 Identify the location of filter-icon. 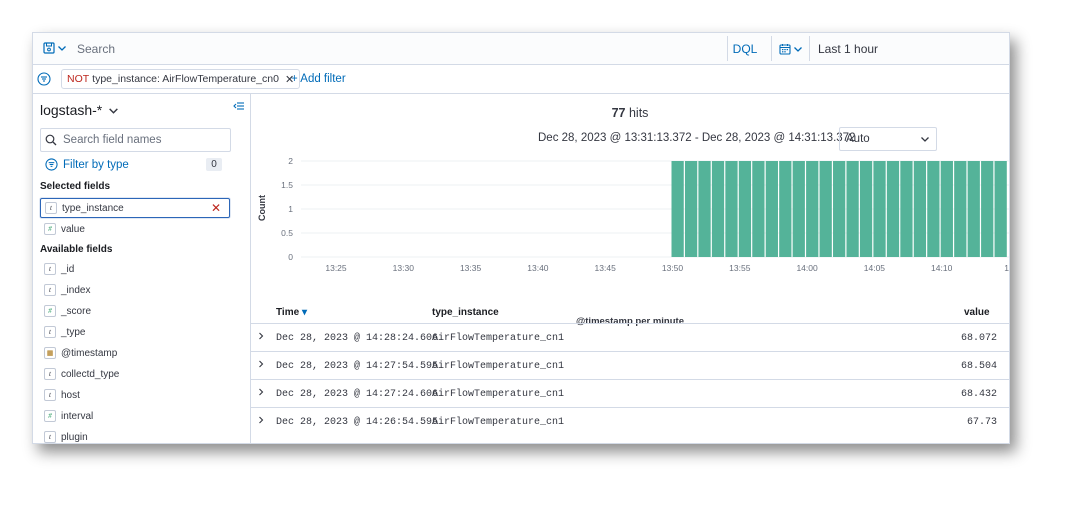
(44, 79).